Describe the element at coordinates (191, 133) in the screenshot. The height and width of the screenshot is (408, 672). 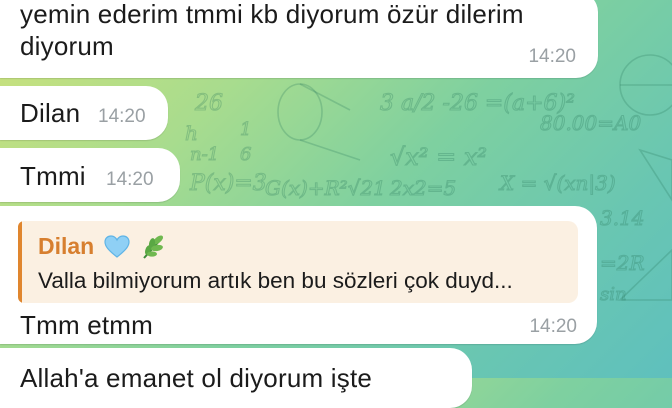
I see `svg-text: h` at that location.